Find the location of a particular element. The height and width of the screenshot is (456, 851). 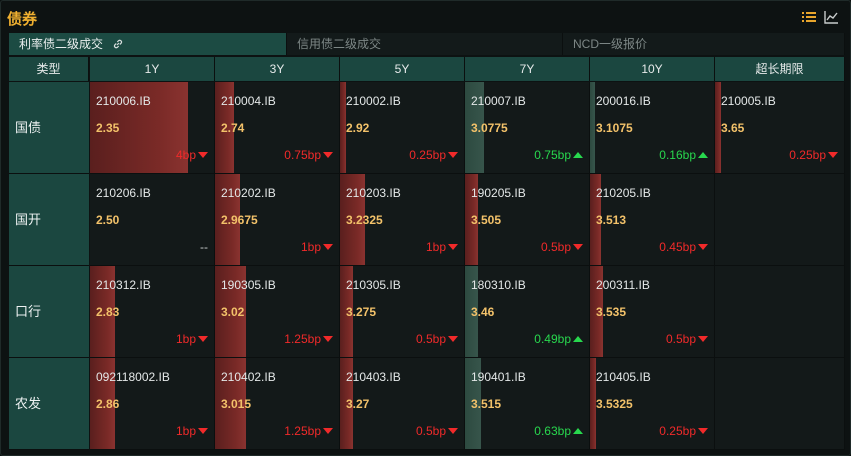

bond-cell: 200016.IB 3.1075 0.16bp is located at coordinates (652, 128).